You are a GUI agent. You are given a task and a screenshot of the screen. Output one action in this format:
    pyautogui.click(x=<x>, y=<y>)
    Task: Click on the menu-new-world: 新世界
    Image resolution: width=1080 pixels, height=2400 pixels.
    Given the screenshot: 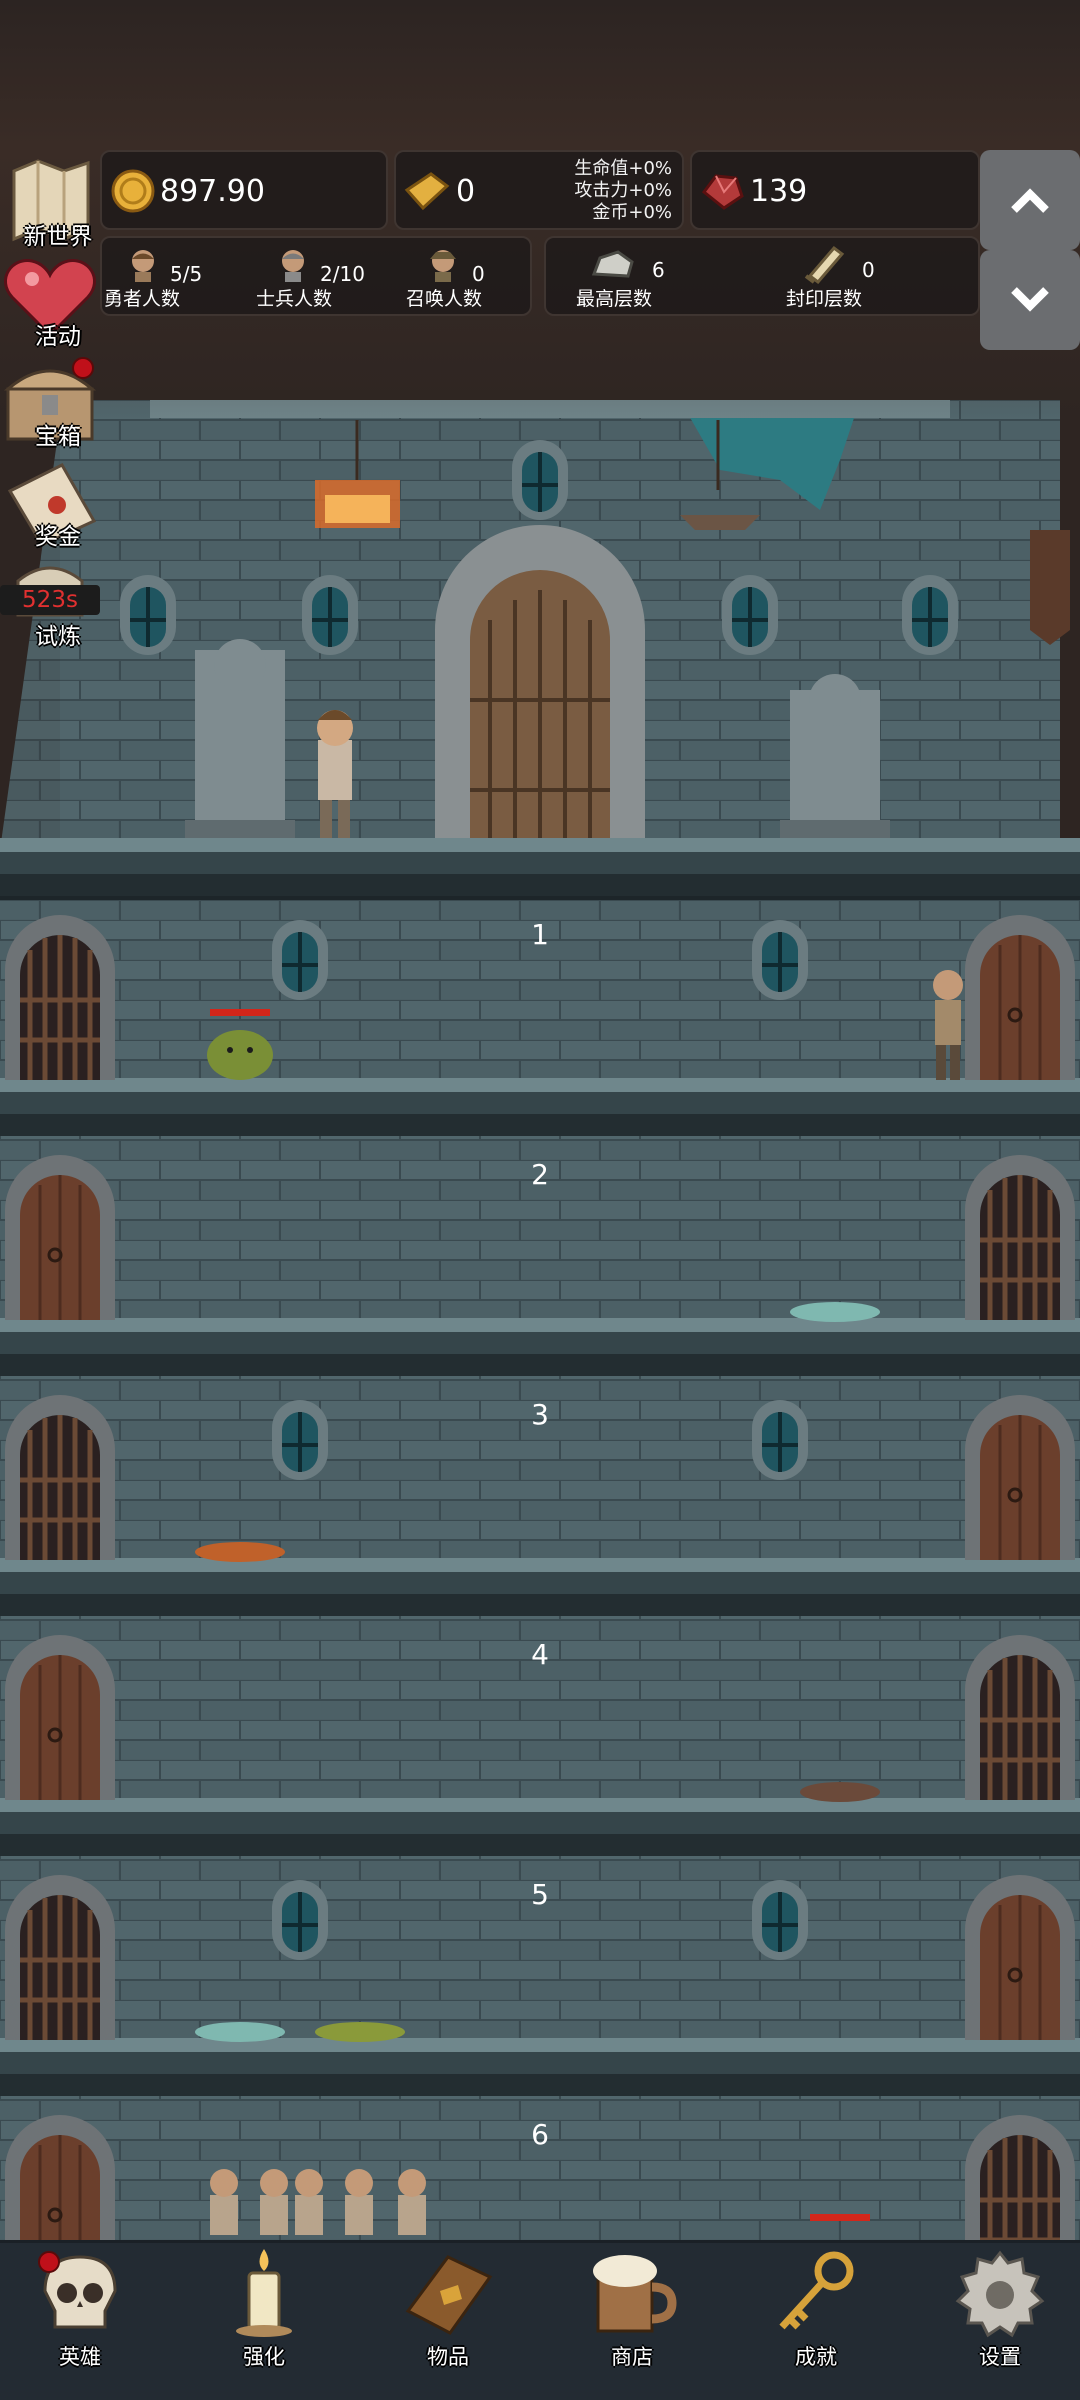 What is the action you would take?
    pyautogui.click(x=52, y=202)
    